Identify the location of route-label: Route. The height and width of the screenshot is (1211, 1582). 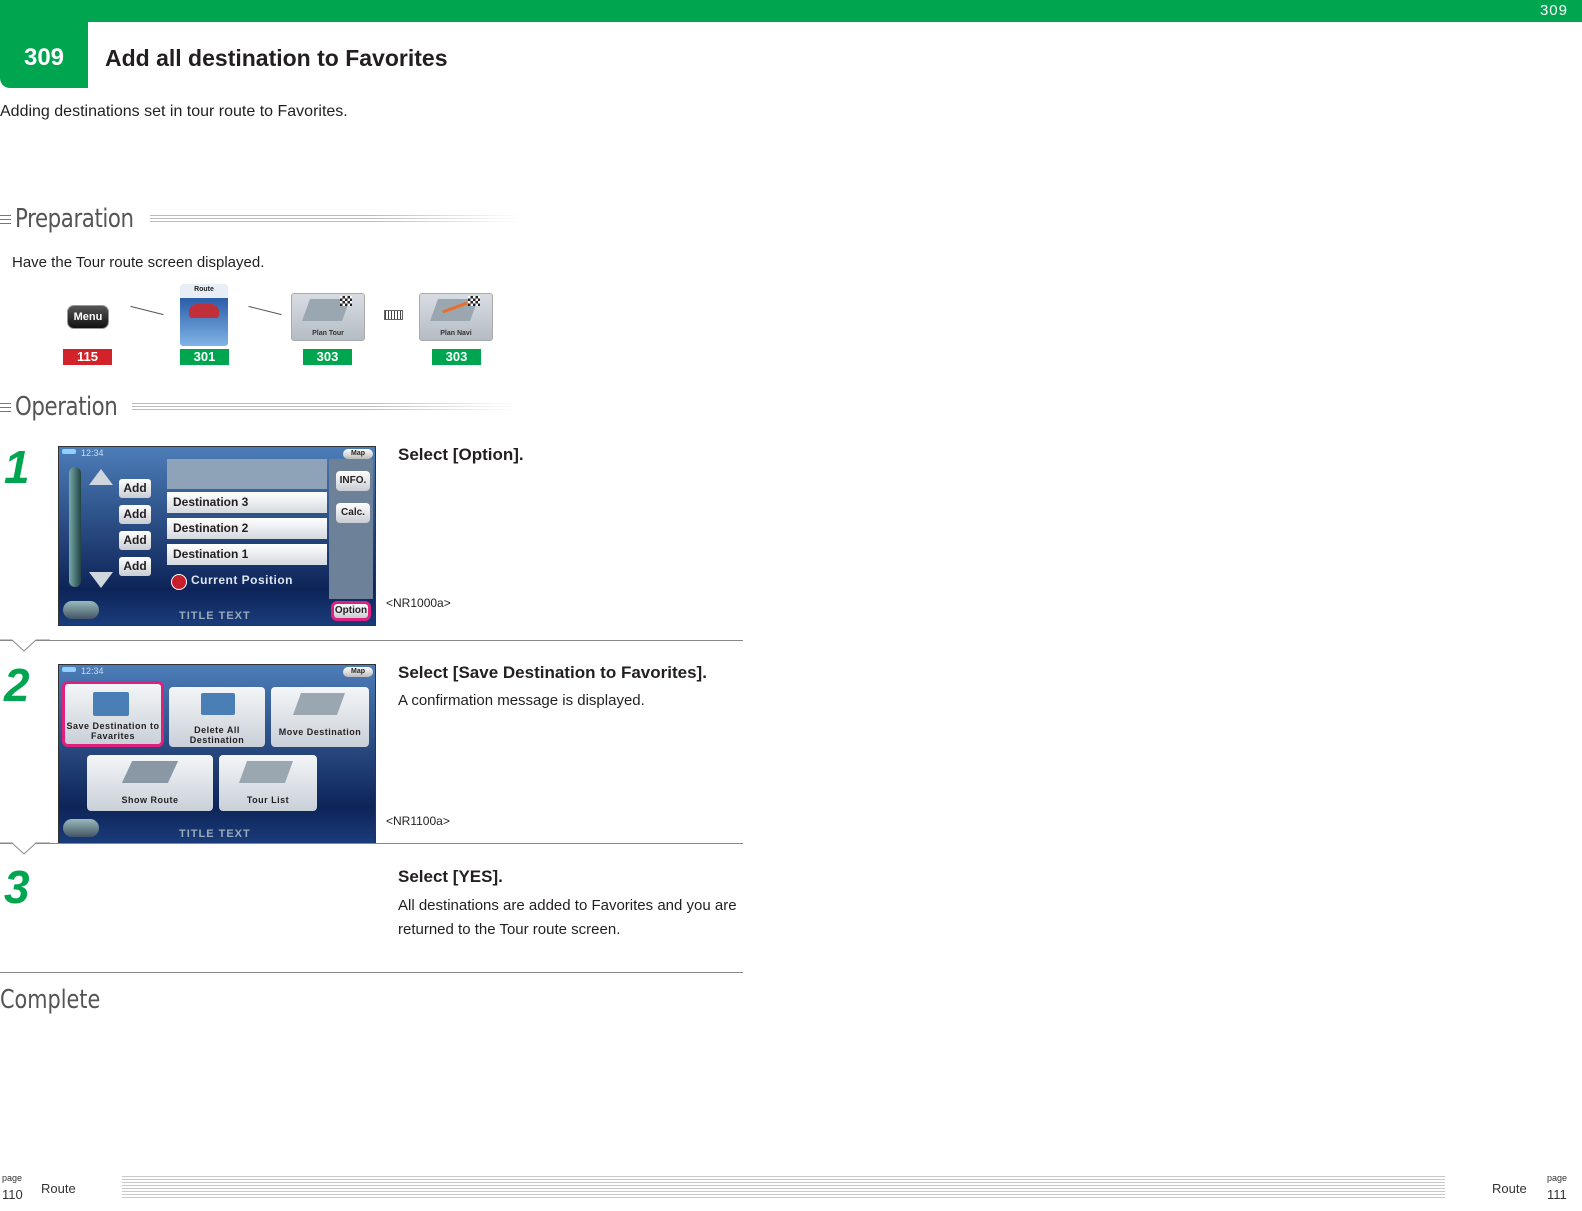
(204, 289).